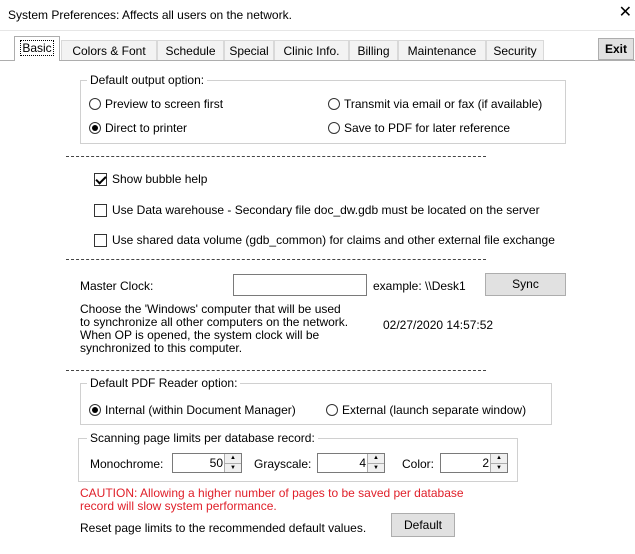 Image resolution: width=635 pixels, height=554 pixels. I want to click on tab-security: Security, so click(515, 50).